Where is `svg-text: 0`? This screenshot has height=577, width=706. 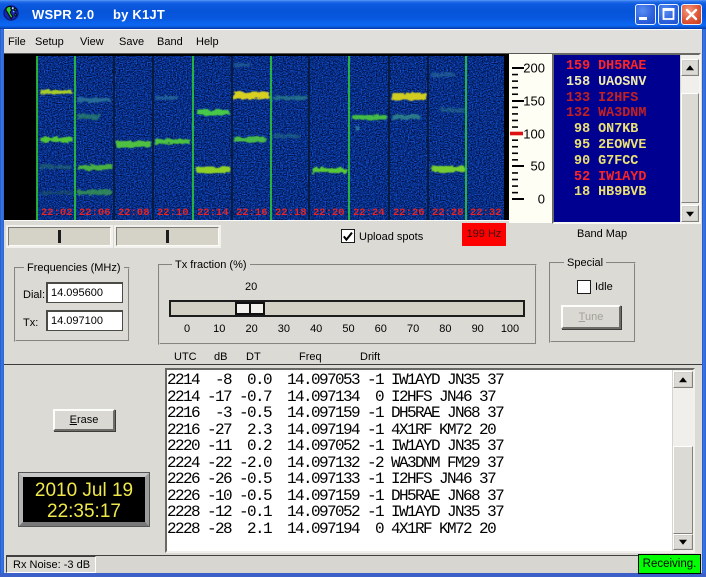
svg-text: 0 is located at coordinates (541, 199).